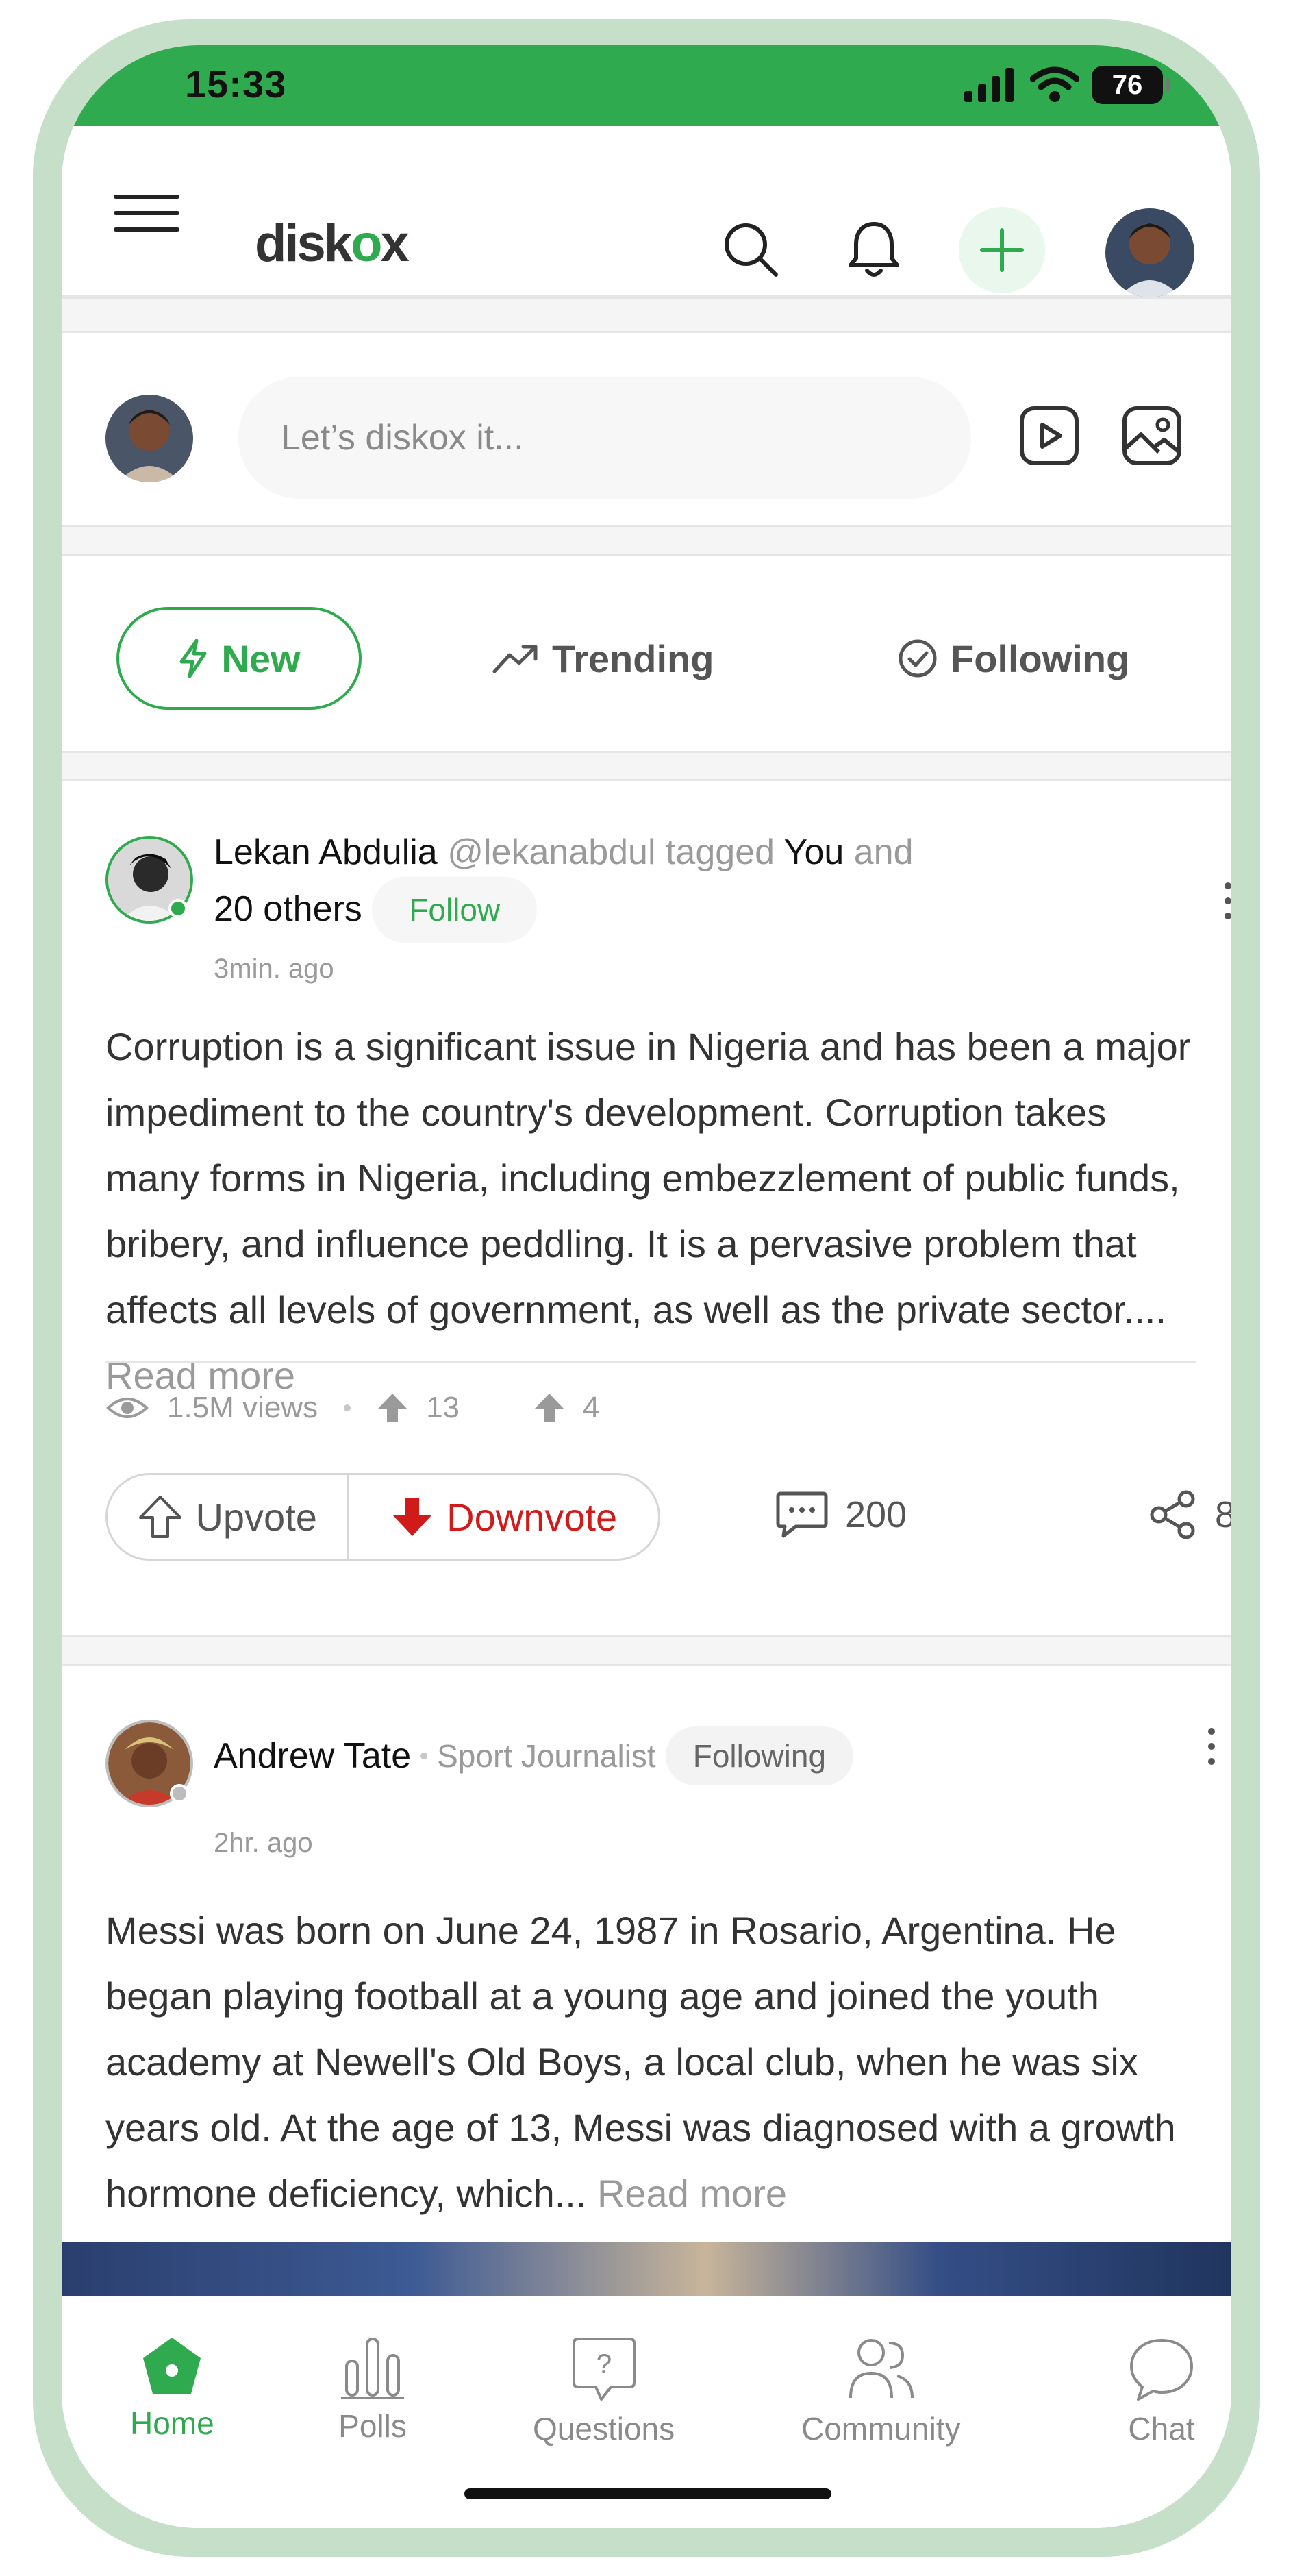  Describe the element at coordinates (179, 1793) in the screenshot. I see `offline-status-dot` at that location.